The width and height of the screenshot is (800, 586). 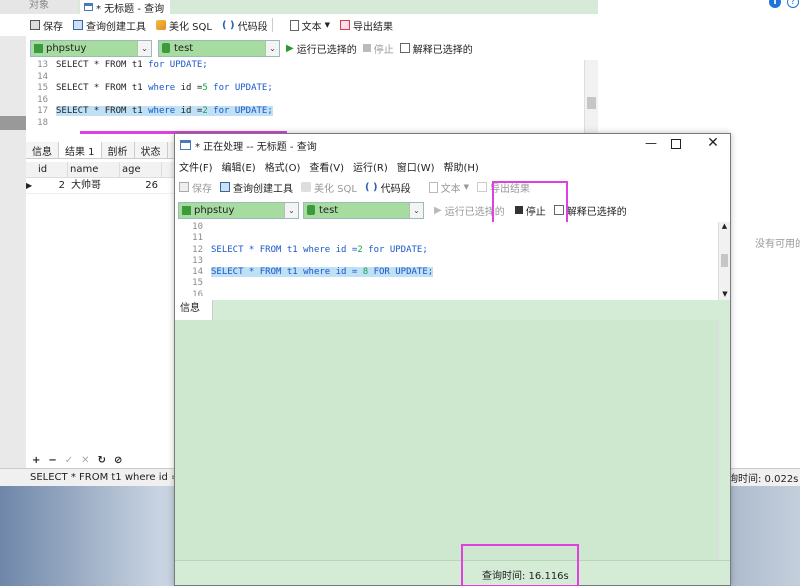 What do you see at coordinates (676, 144) in the screenshot?
I see `maximize-button` at bounding box center [676, 144].